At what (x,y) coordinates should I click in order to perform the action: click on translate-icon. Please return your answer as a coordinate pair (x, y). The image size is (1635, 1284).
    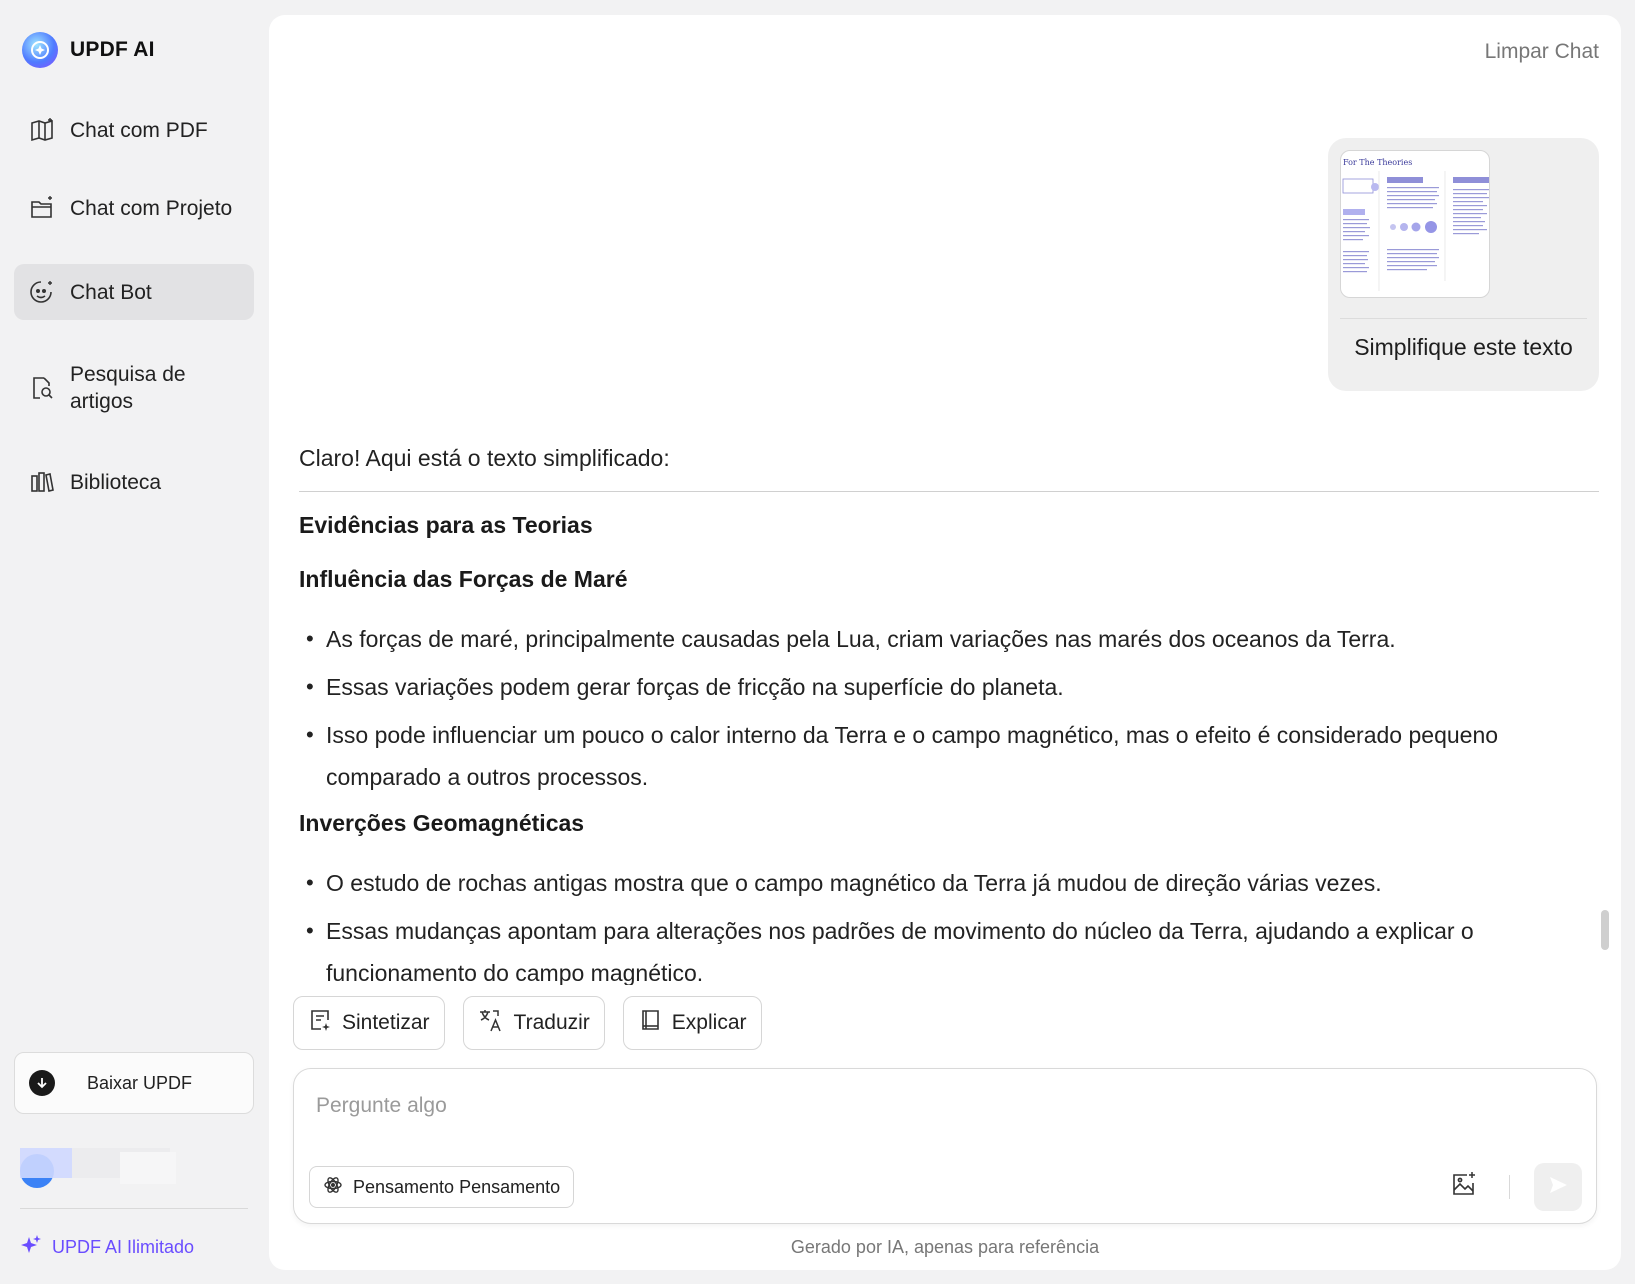
    Looking at the image, I should click on (491, 1023).